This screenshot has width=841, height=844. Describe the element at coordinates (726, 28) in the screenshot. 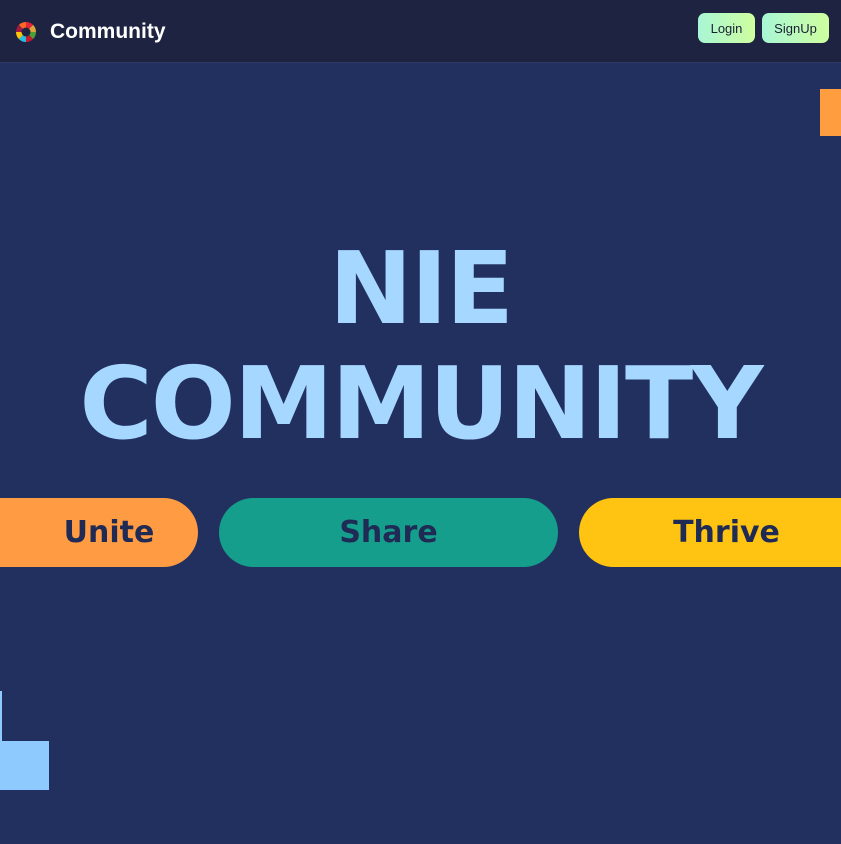

I see `login-button: Login` at that location.